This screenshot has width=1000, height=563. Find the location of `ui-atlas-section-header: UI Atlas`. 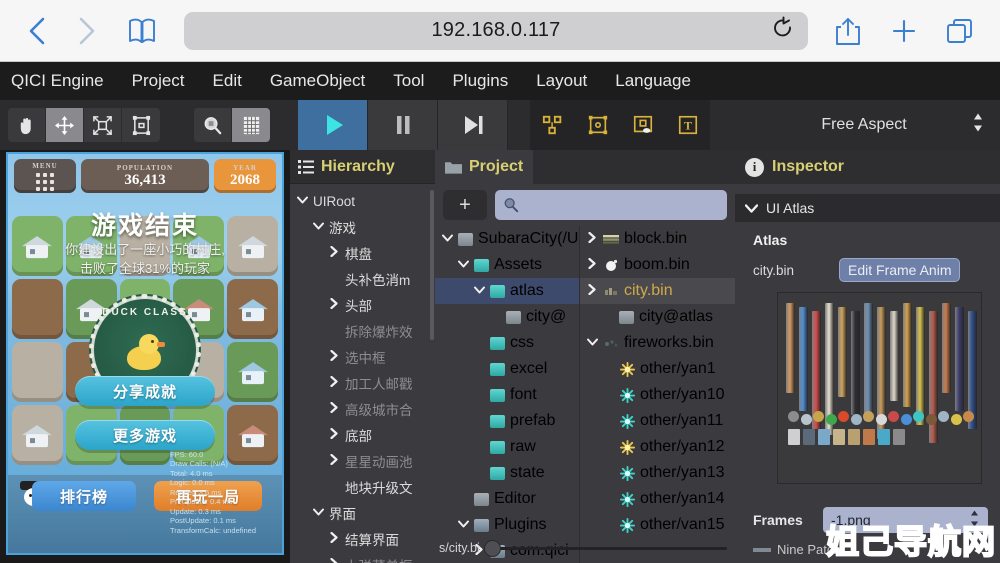

ui-atlas-section-header: UI Atlas is located at coordinates (867, 208).